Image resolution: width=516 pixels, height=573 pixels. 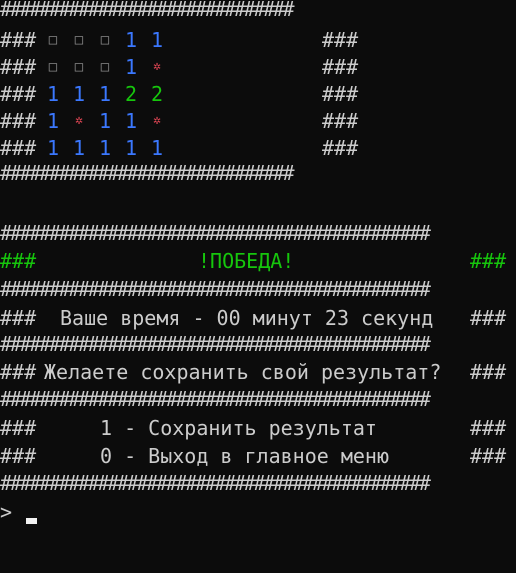 I want to click on prompt-symbol: >, so click(x=6, y=512).